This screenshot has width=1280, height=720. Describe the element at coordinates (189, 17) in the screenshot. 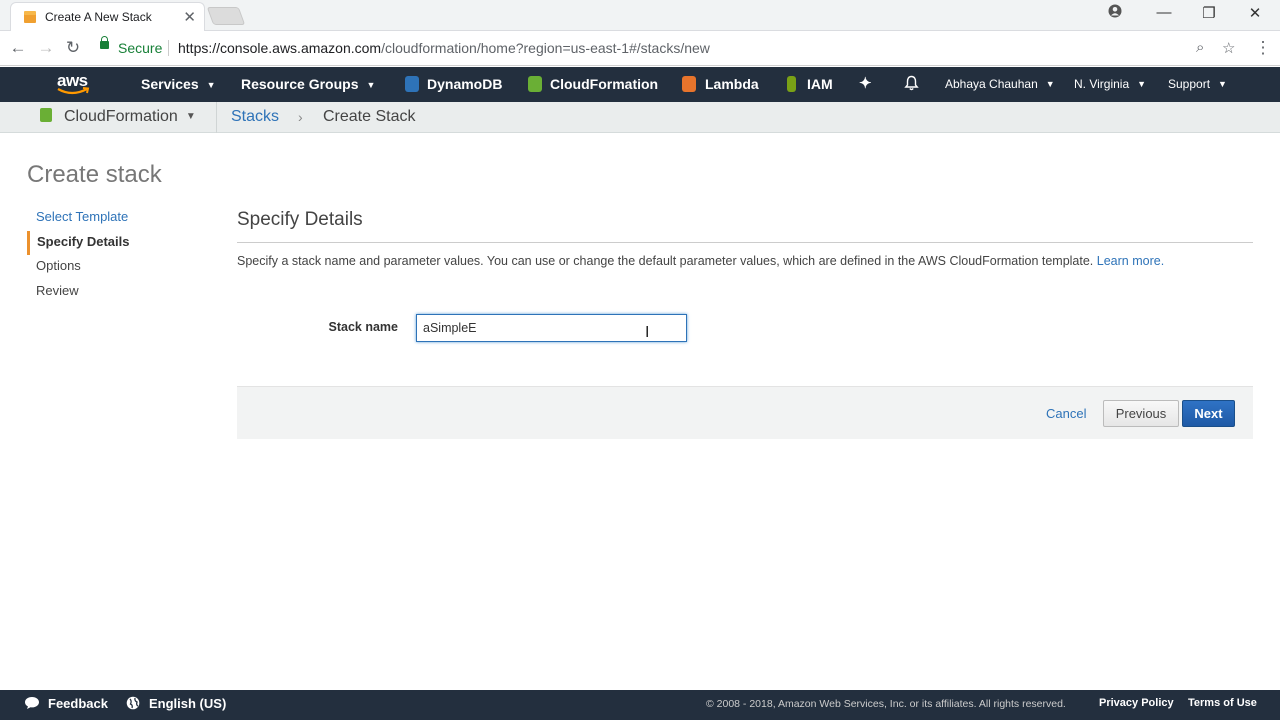

I see `tab-close-icon: ✕` at that location.